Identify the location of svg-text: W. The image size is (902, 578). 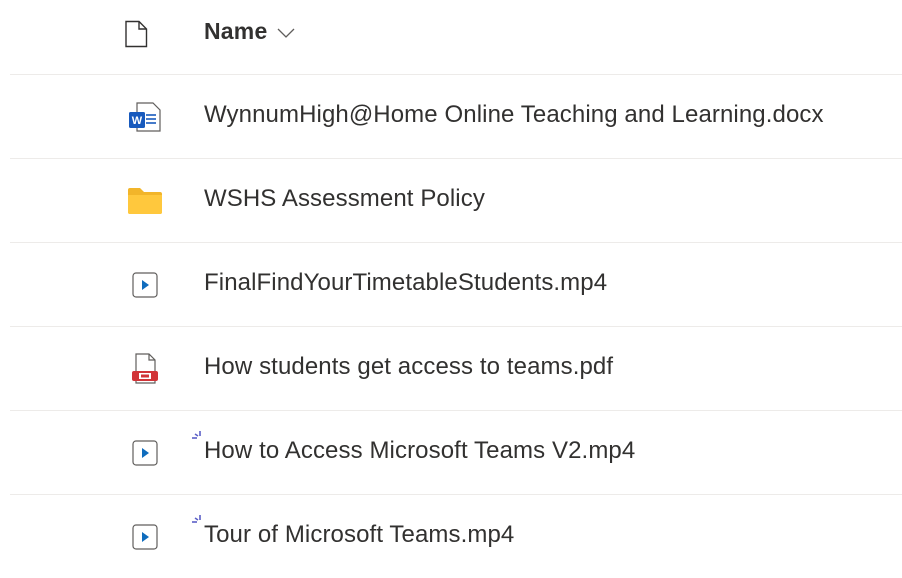
(137, 121).